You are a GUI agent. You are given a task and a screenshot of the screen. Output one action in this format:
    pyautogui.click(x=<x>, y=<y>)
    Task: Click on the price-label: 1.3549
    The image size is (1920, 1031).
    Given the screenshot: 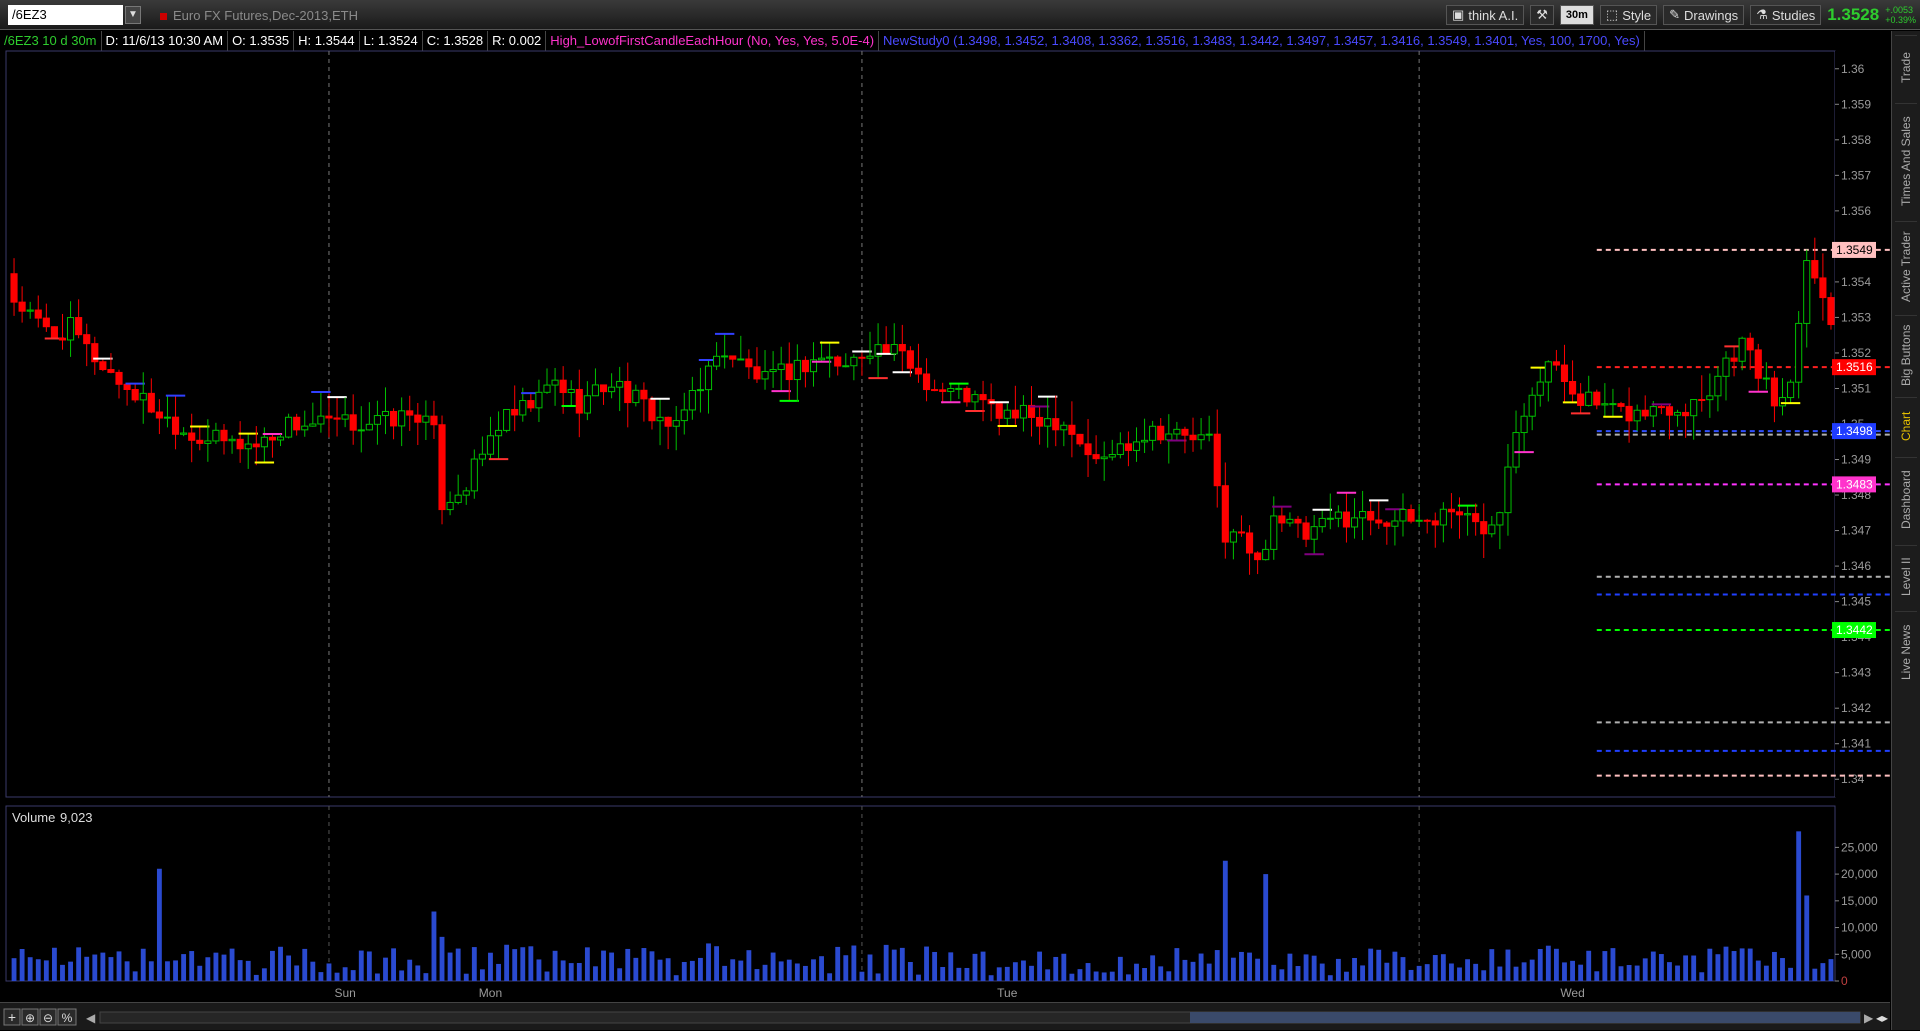 What is the action you would take?
    pyautogui.click(x=1854, y=250)
    